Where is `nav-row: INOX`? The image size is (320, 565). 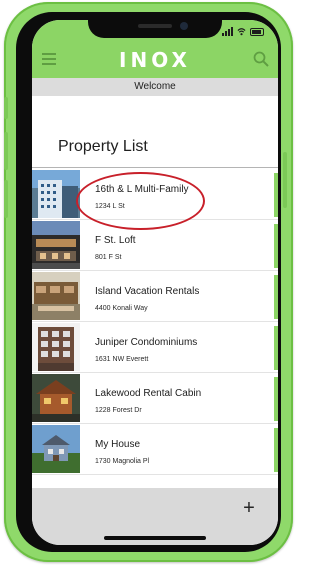 nav-row: INOX is located at coordinates (155, 60).